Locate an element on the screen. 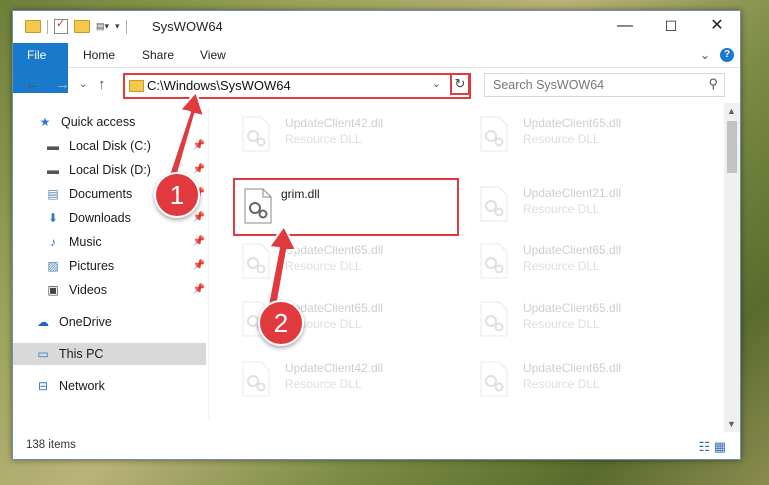  annotation-overlay is located at coordinates (232, 199).